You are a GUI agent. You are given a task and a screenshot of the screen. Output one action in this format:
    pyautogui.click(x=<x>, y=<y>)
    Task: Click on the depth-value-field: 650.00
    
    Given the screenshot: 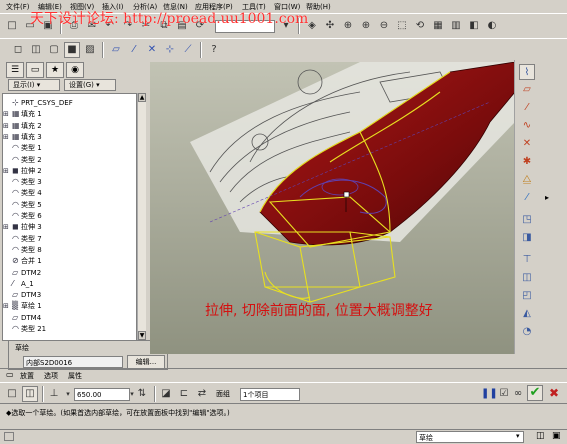 What is the action you would take?
    pyautogui.click(x=102, y=394)
    